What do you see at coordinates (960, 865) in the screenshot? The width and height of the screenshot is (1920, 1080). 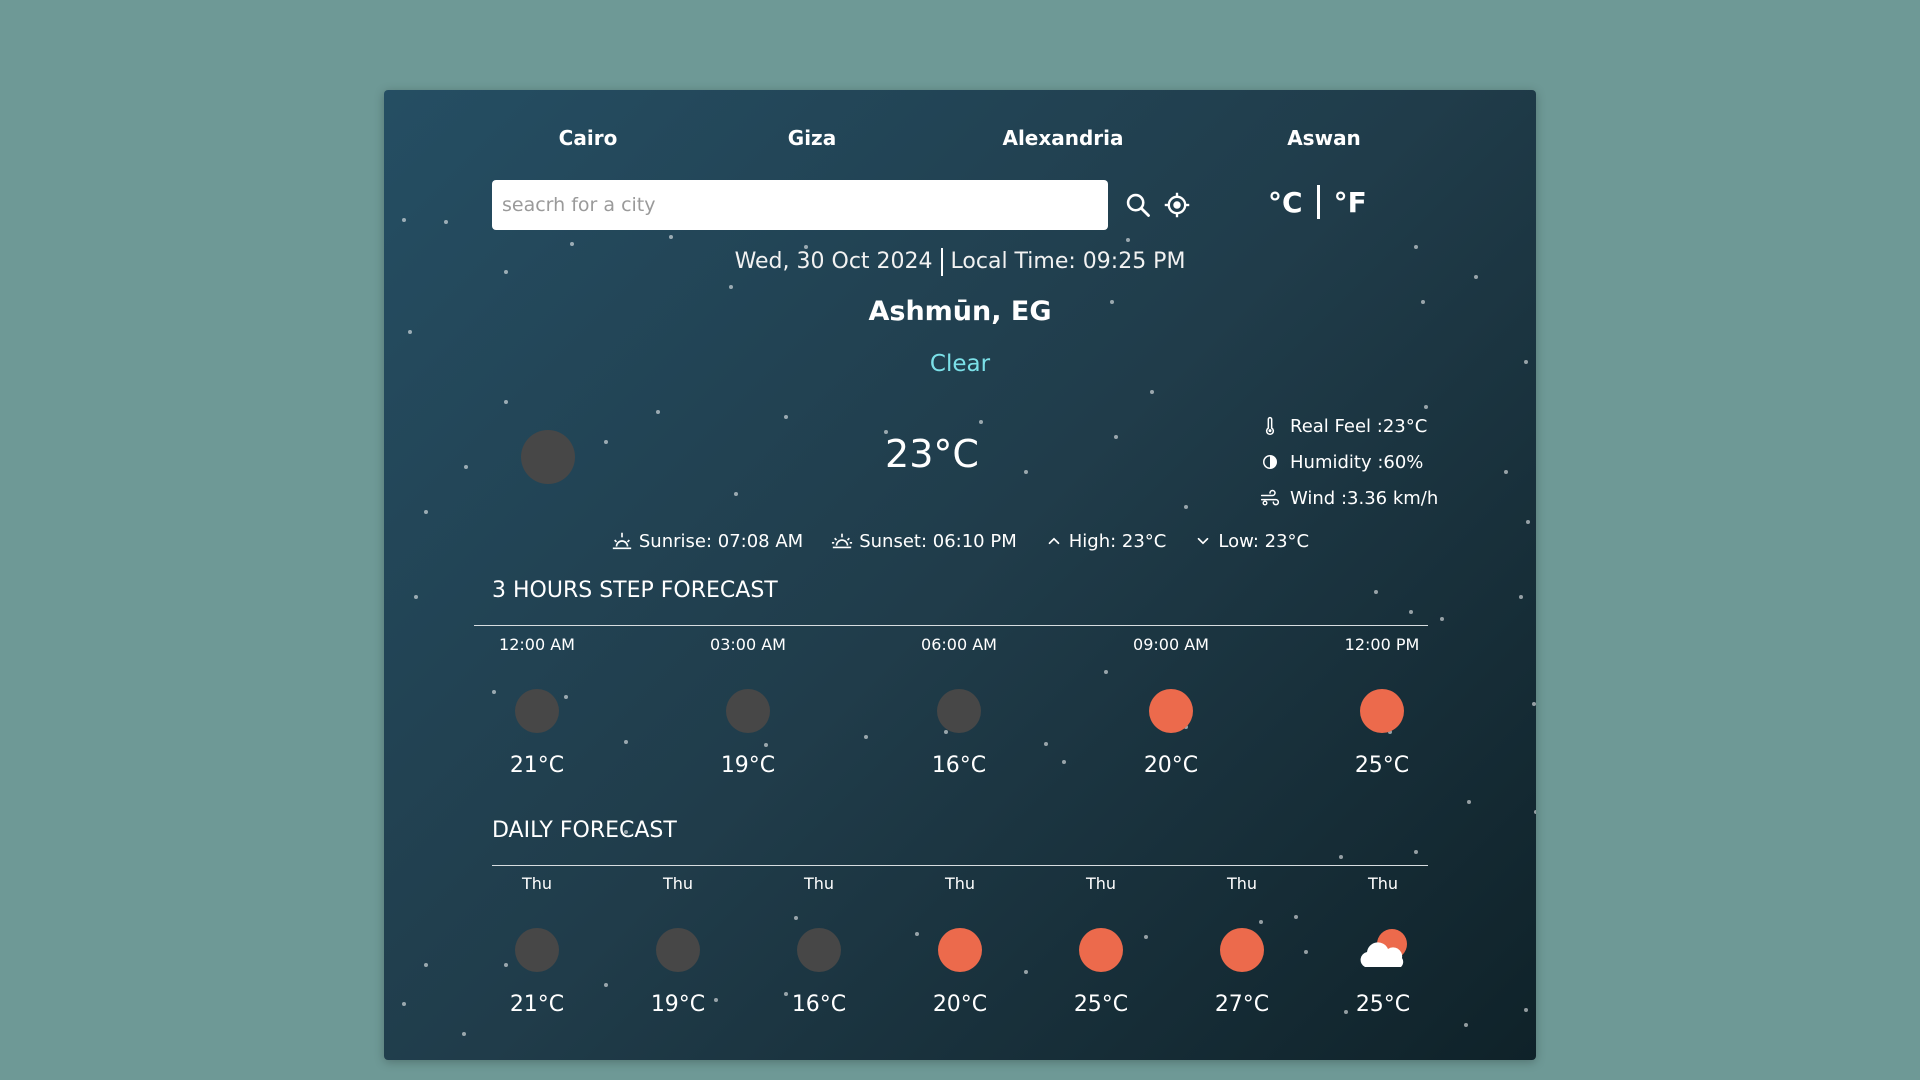 I see `daily-divider` at bounding box center [960, 865].